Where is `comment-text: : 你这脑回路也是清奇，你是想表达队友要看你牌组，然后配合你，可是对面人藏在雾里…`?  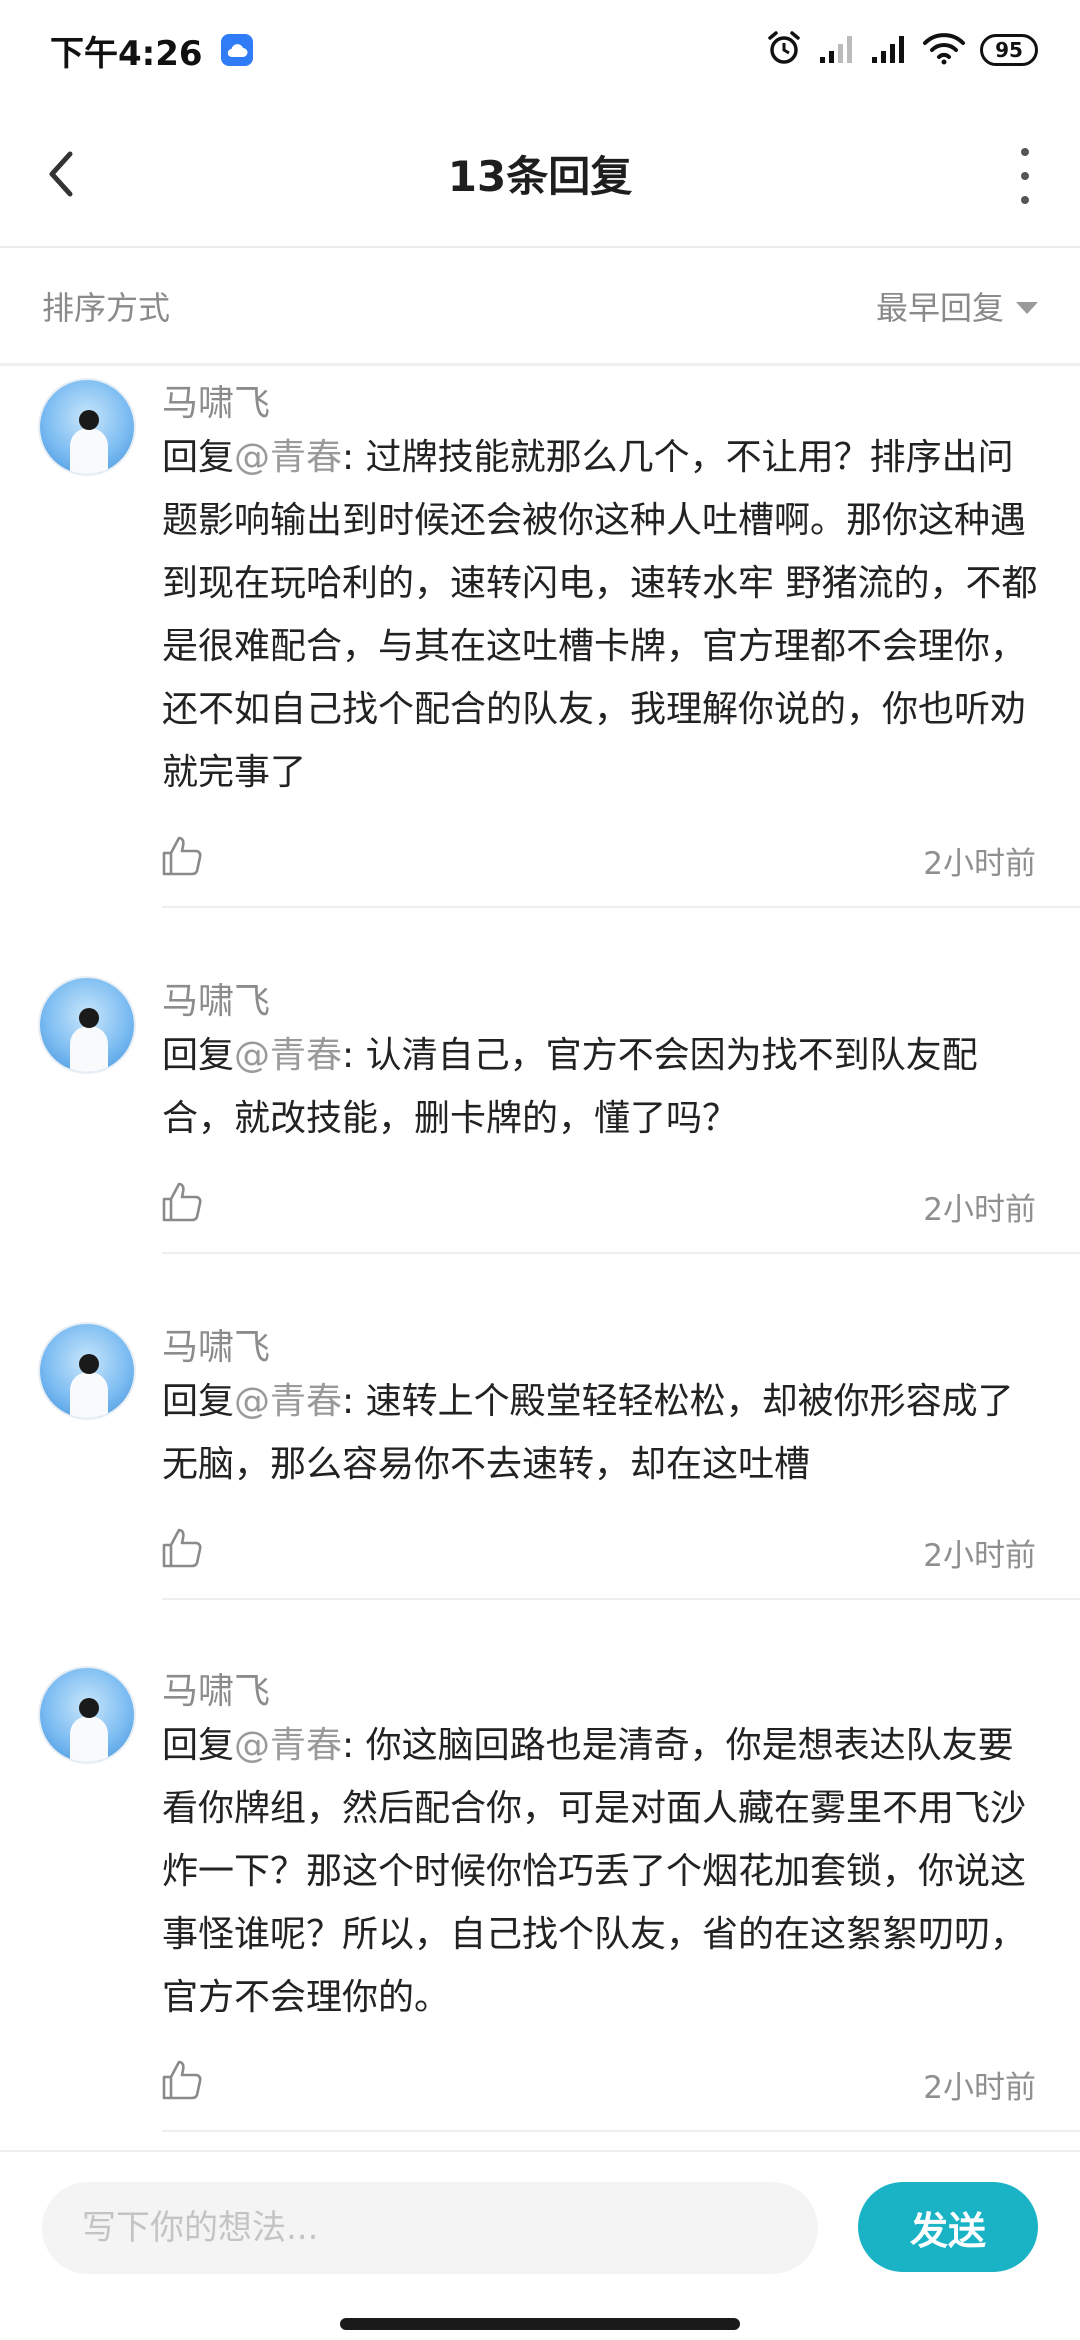 comment-text: : 你这脑回路也是清奇，你是想表达队友要看你牌组，然后配合你，可是对面人藏在雾里… is located at coordinates (594, 1871).